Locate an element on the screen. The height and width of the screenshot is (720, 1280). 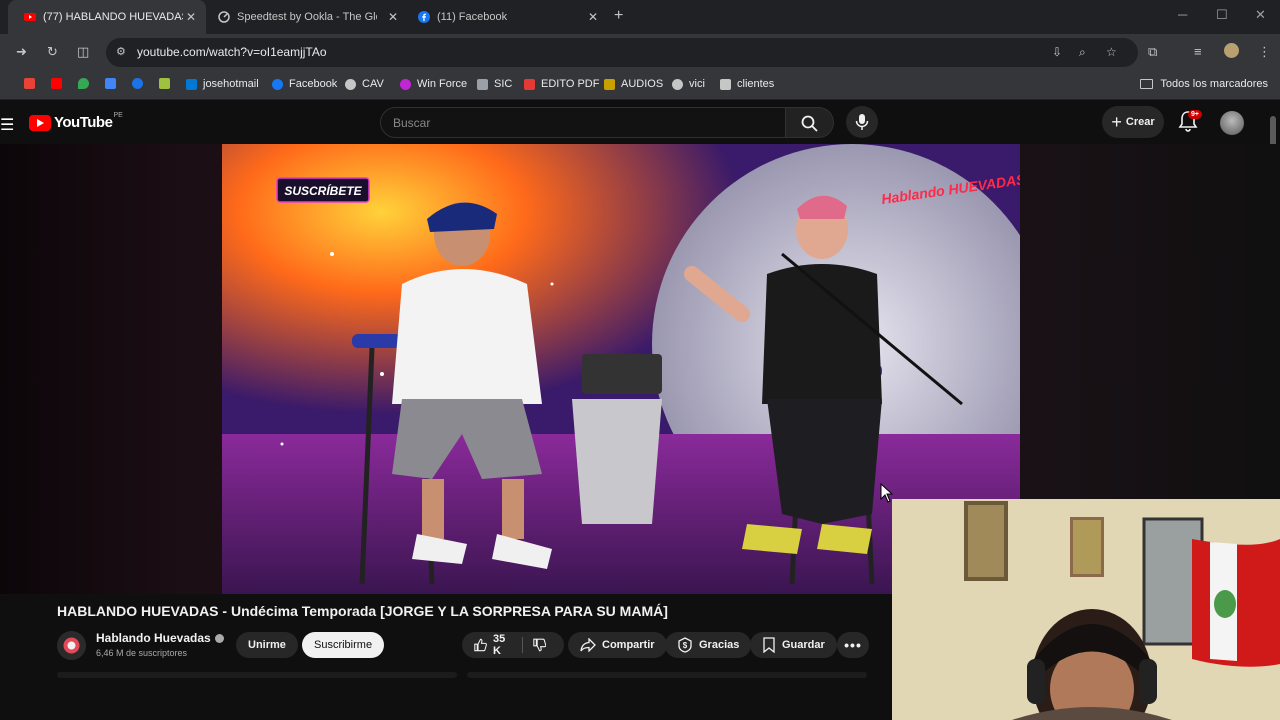
like-dislike-group: 35 K is located at coordinates (513, 645).